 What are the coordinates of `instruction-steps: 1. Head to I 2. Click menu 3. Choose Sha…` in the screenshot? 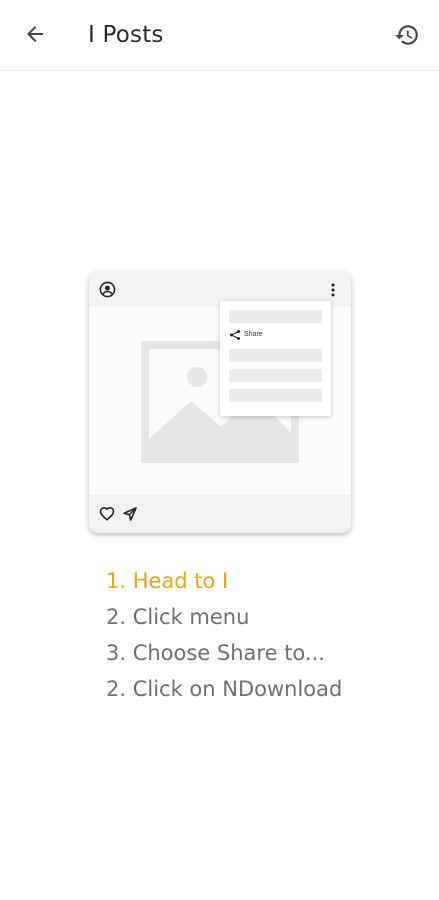 It's located at (266, 635).